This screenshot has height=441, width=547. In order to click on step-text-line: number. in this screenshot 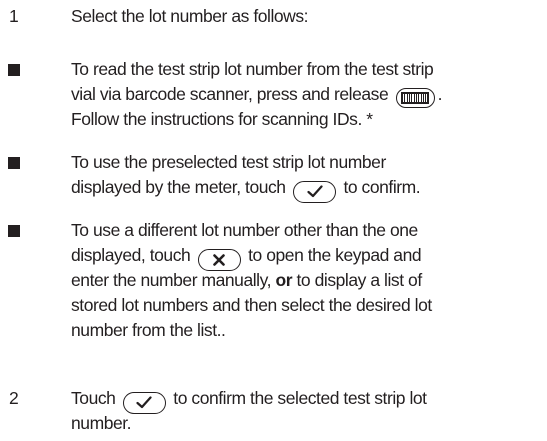, I will do `click(101, 423)`.